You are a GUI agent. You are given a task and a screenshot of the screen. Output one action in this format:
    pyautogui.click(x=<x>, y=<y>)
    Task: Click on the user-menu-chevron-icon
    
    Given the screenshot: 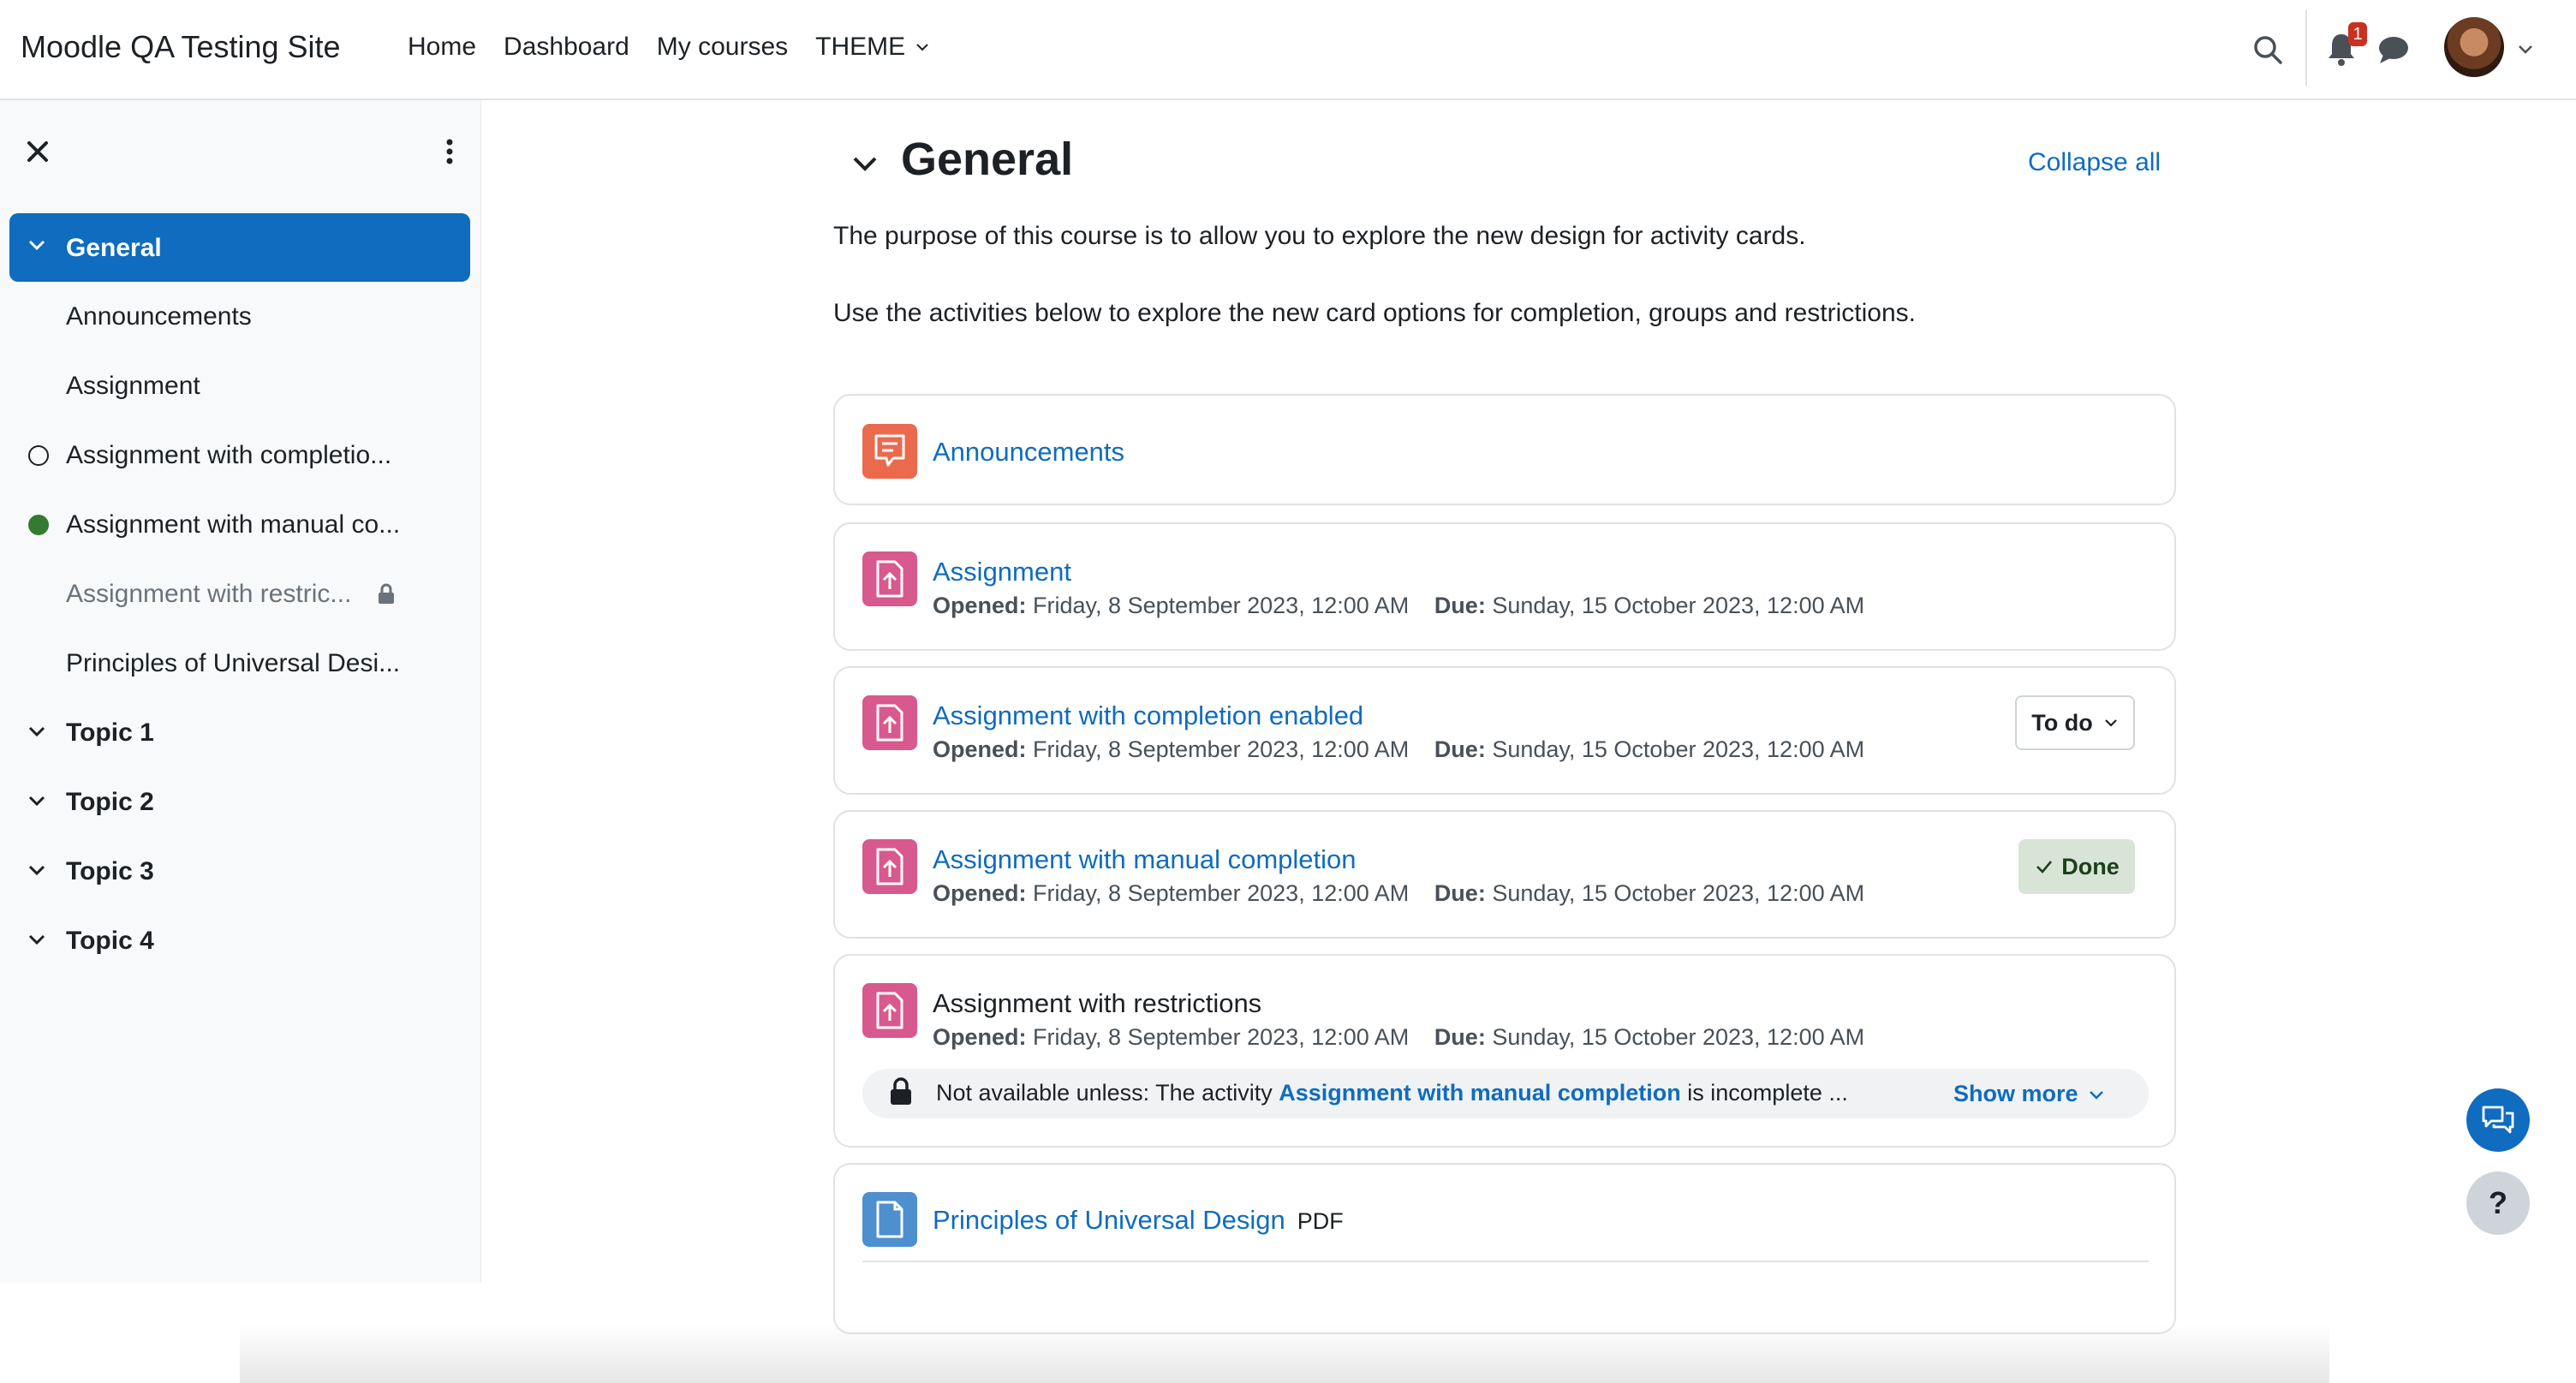 What is the action you would take?
    pyautogui.click(x=2525, y=48)
    